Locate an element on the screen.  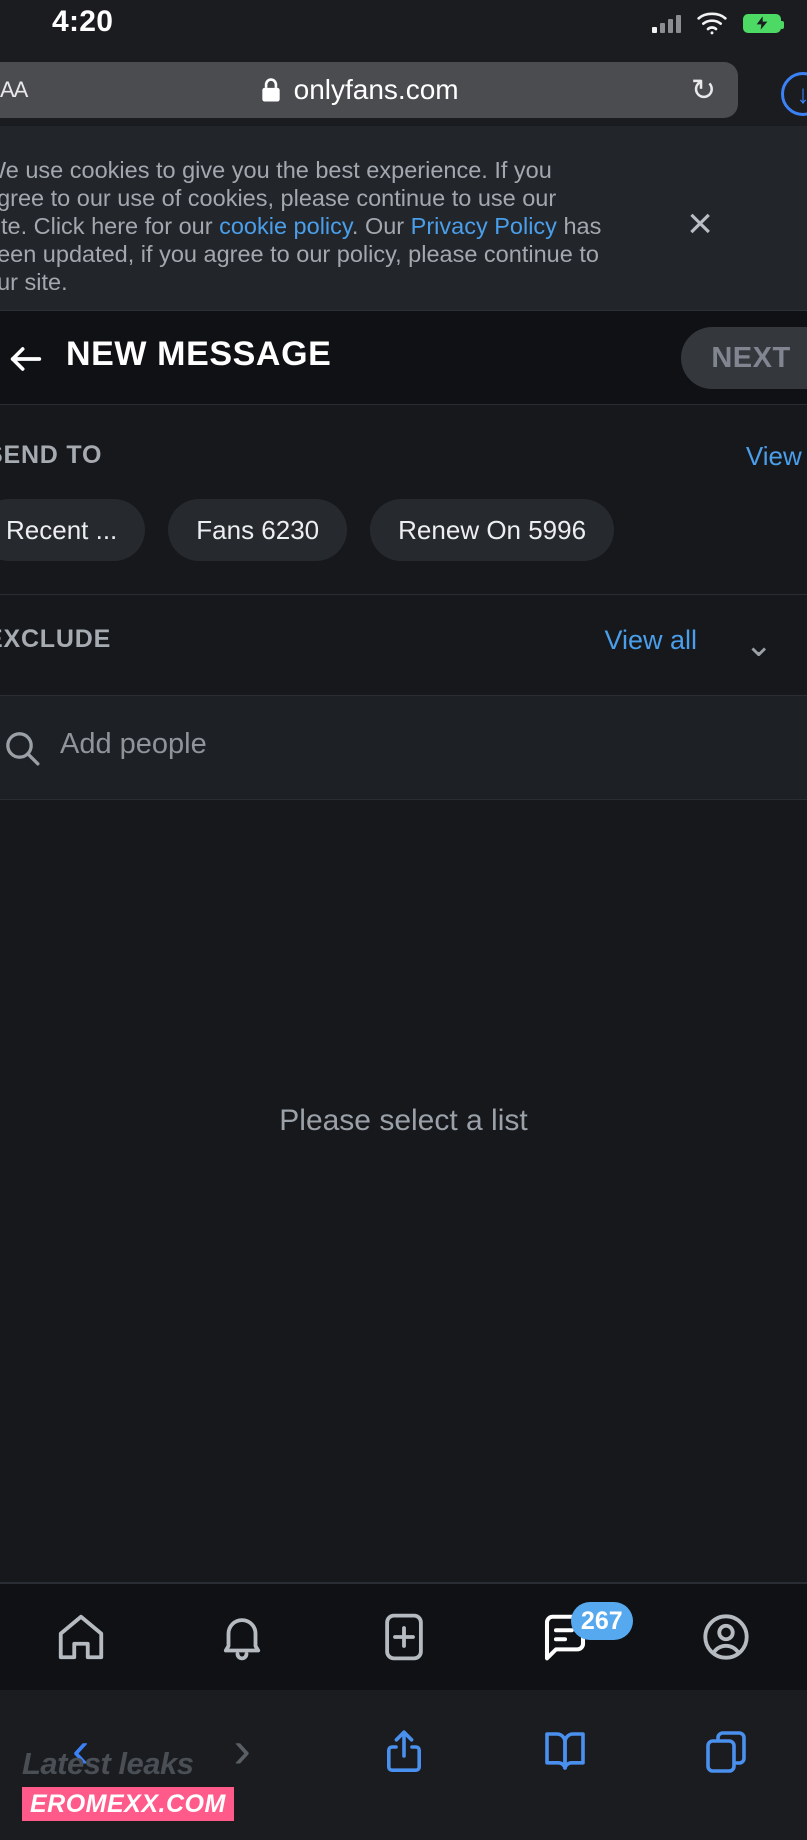
status-time: 4:20 is located at coordinates (83, 21).